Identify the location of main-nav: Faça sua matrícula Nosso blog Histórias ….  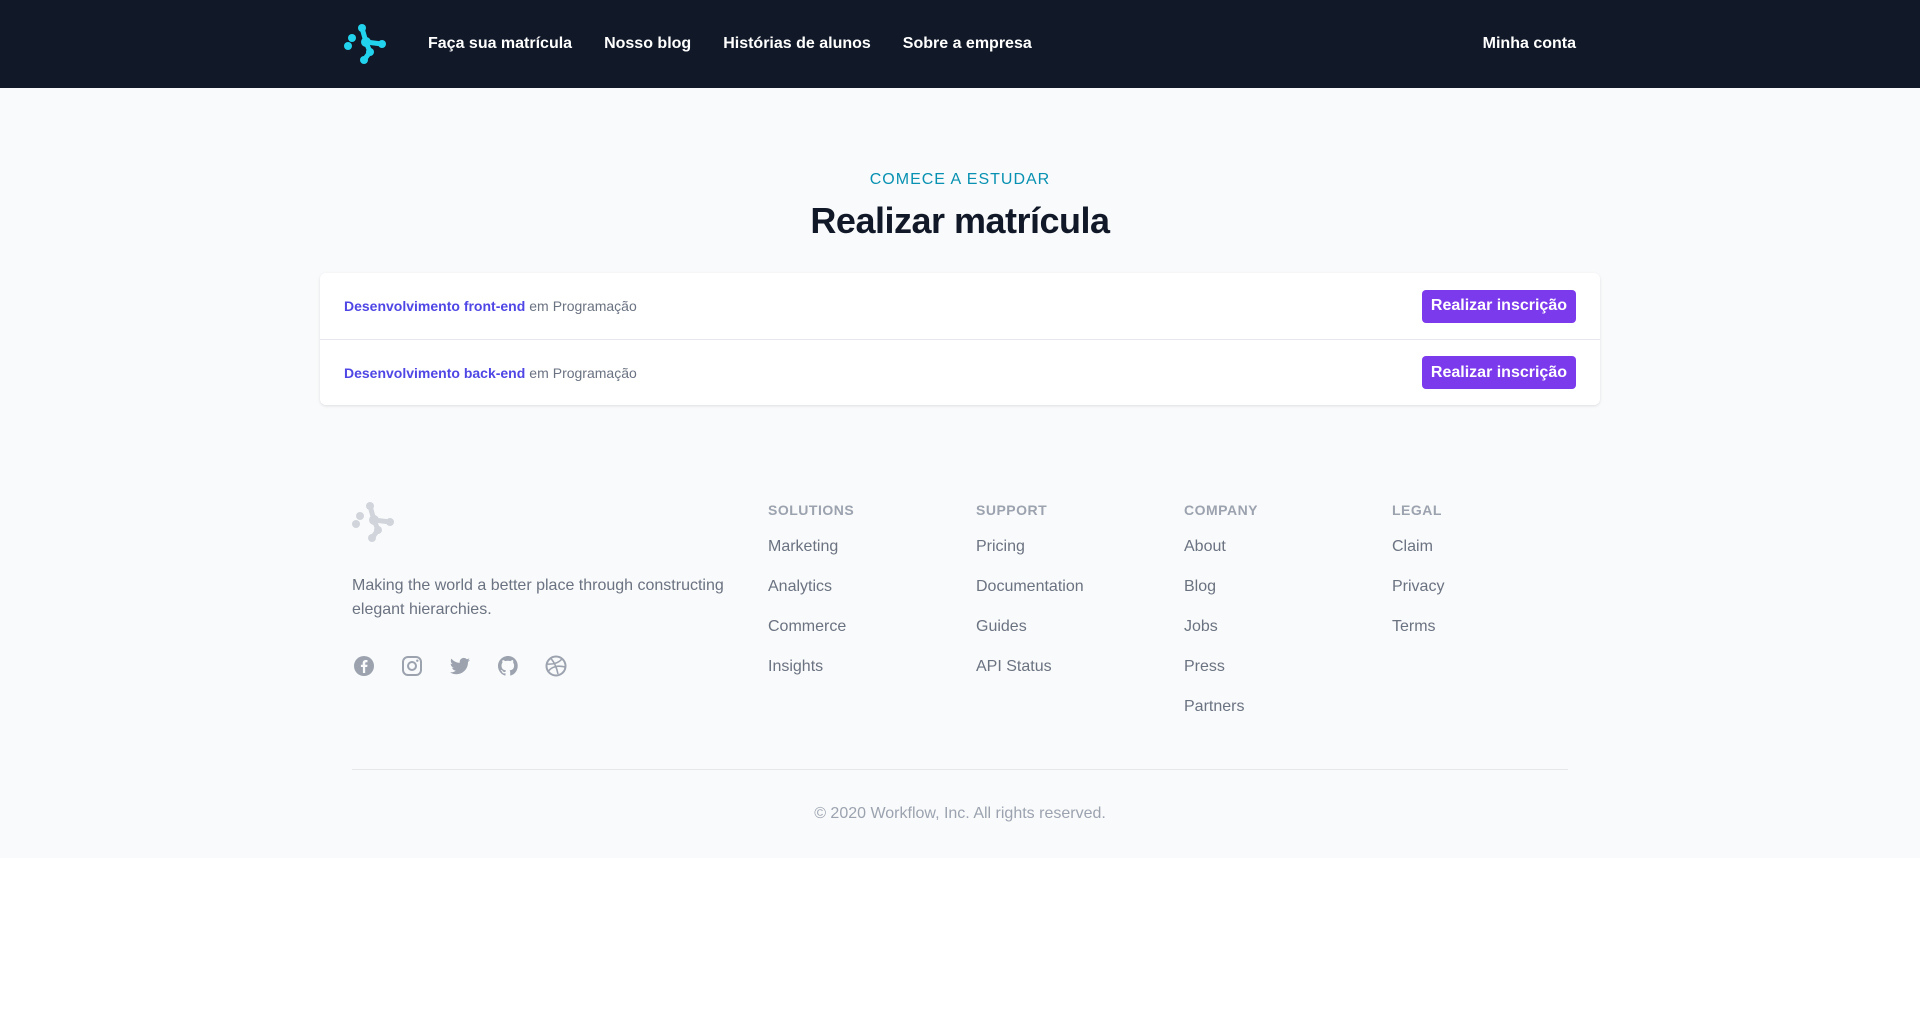
(730, 44).